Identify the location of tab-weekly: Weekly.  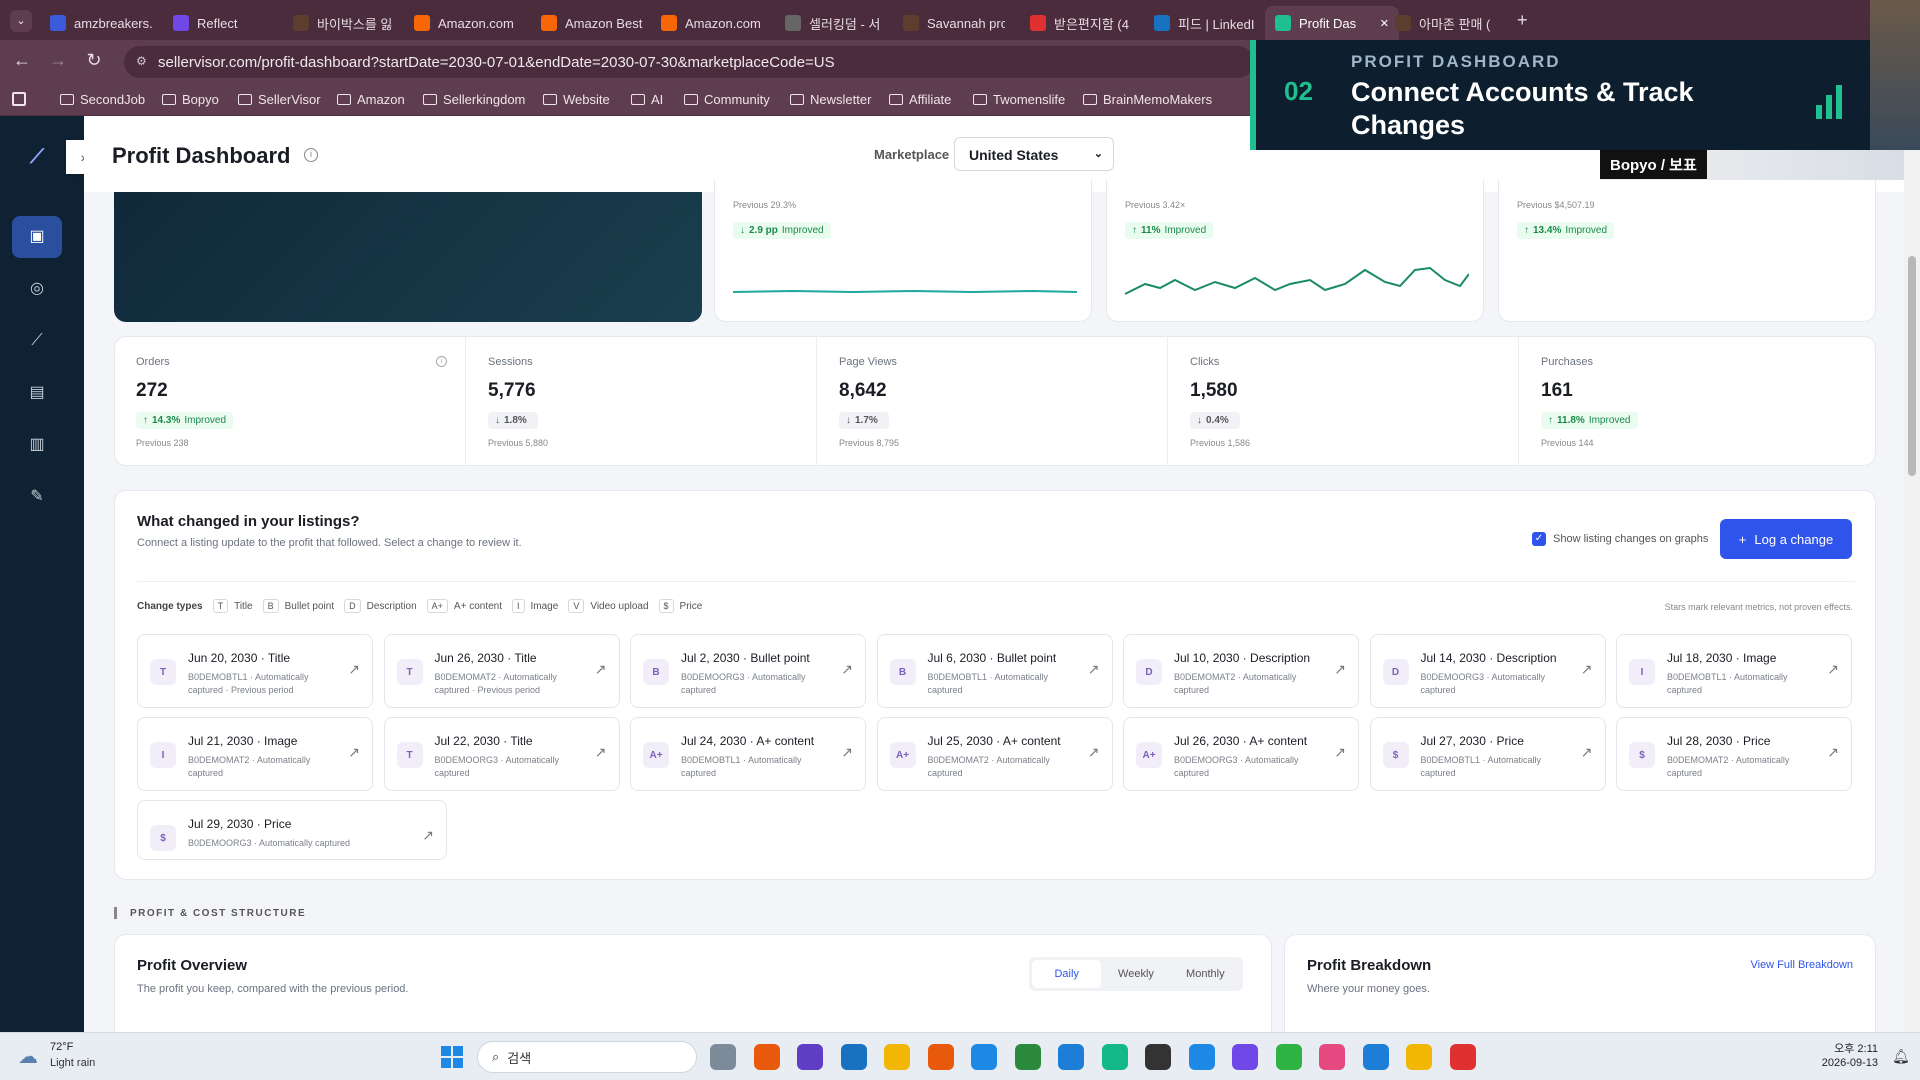
(1135, 974).